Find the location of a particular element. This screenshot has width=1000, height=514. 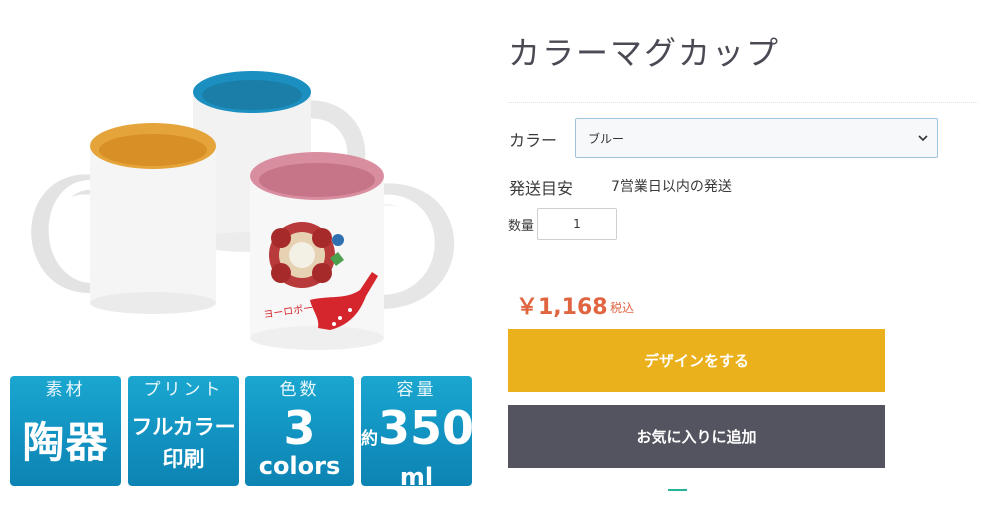

material-badge: 素材 陶器 is located at coordinates (65, 431).